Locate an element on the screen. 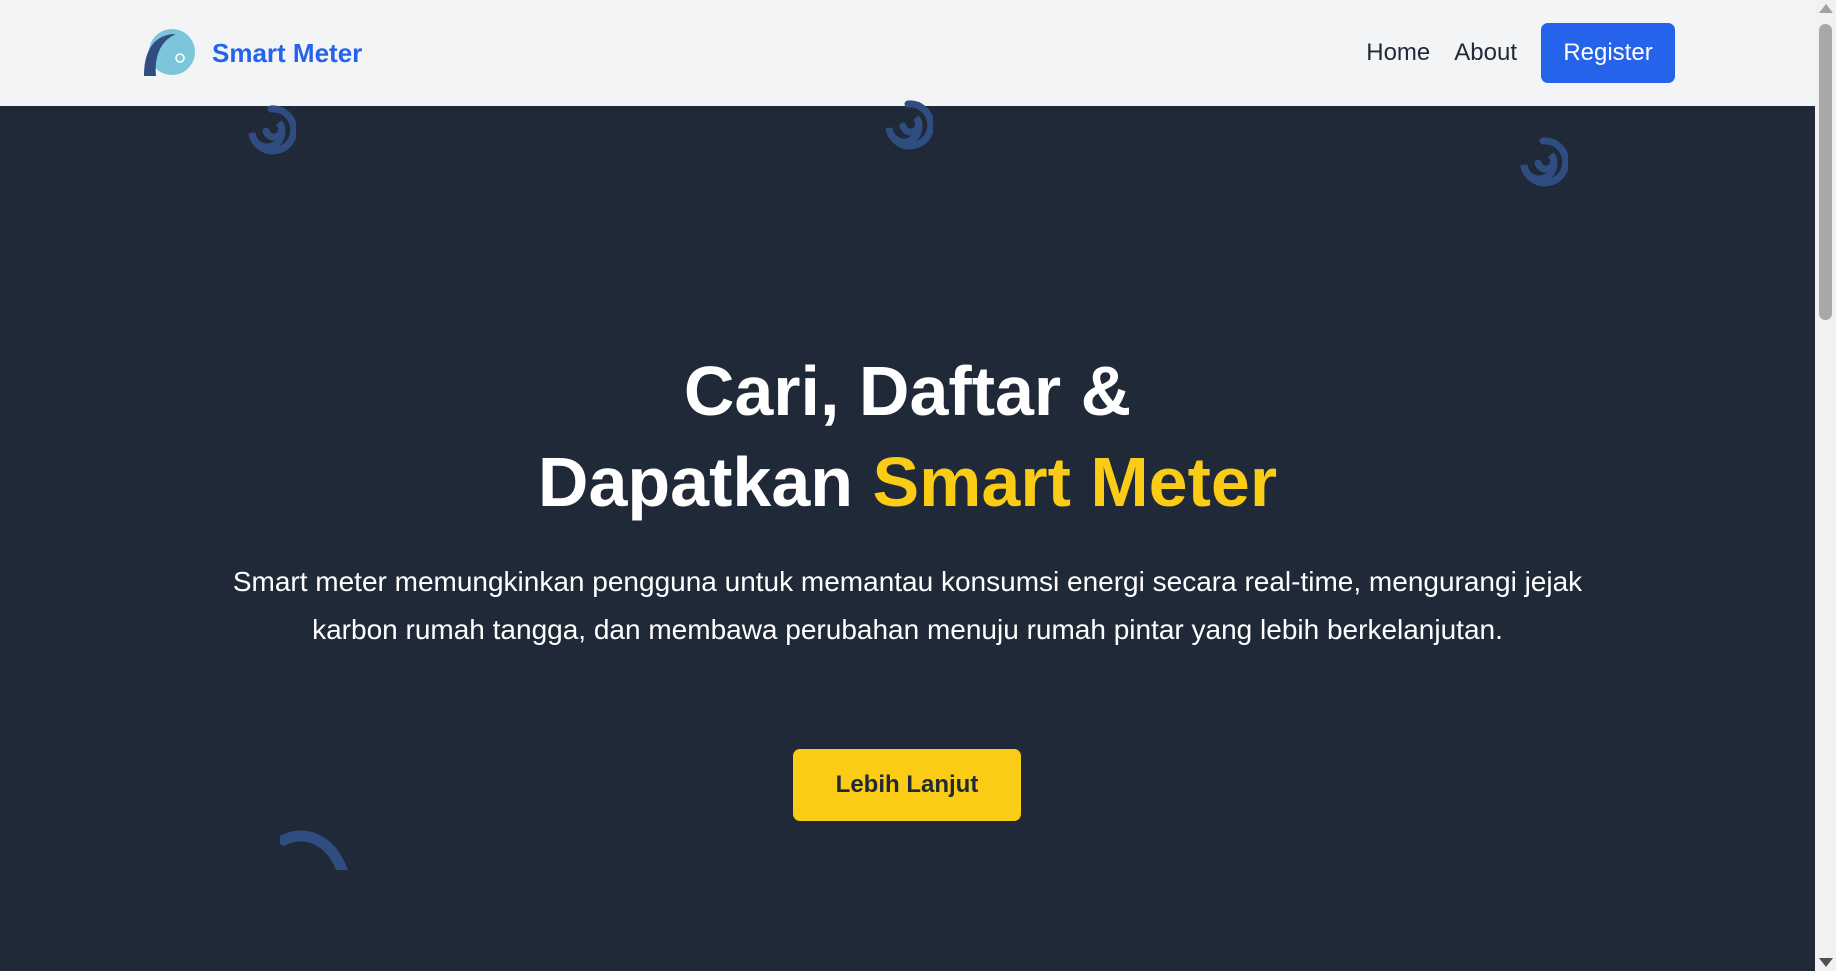  wave-logo-icon is located at coordinates (170, 53).